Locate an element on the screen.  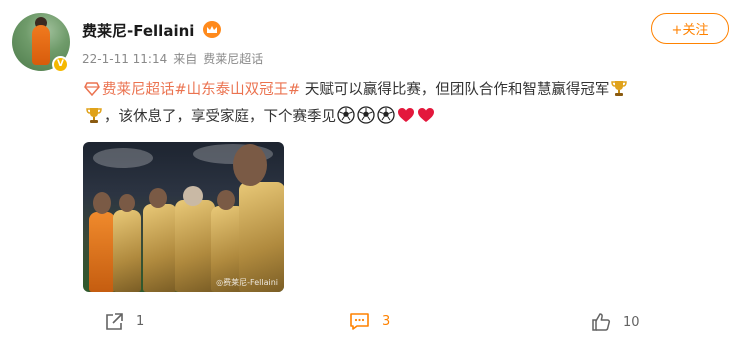
like-count: 10 is located at coordinates (631, 322).